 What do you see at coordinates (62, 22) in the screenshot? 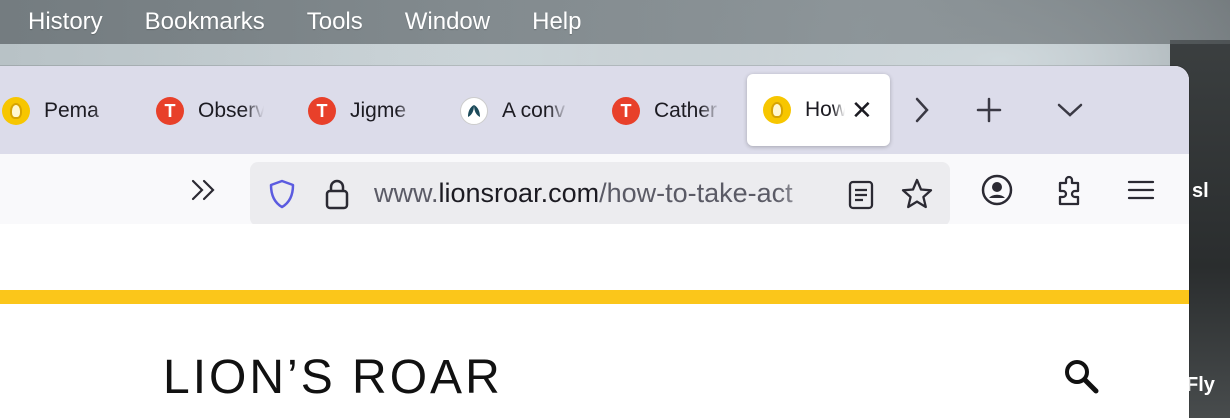
I see `menu-history: History` at bounding box center [62, 22].